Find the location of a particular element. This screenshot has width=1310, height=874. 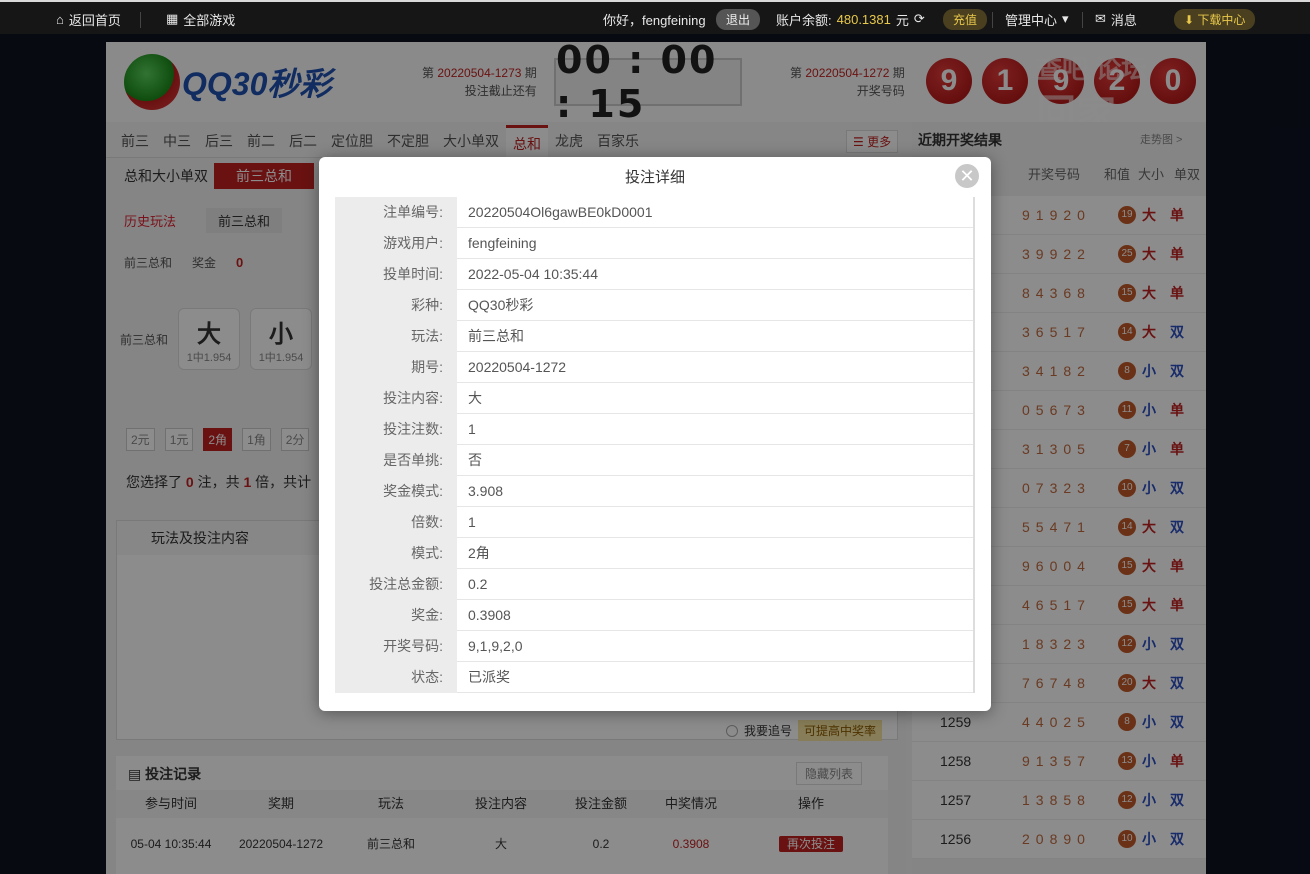

greeting: 你好，fengfeining is located at coordinates (654, 20).